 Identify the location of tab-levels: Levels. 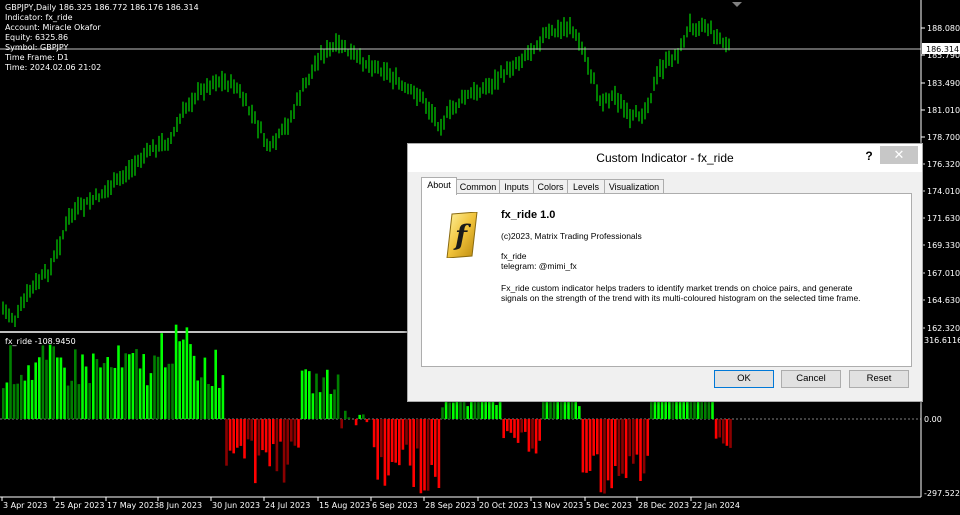
(586, 186).